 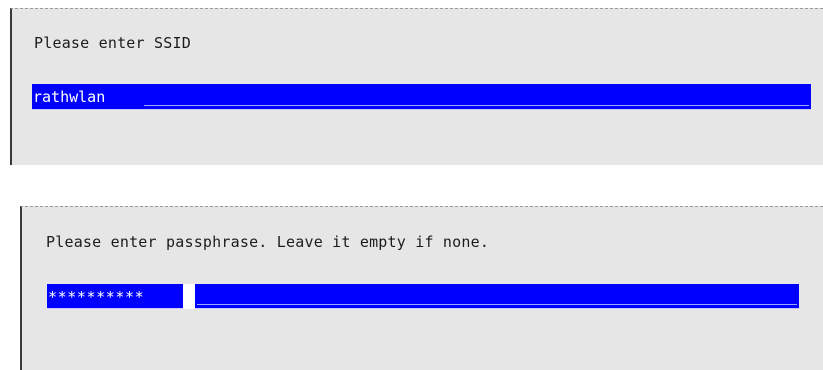 I want to click on ssid-input-value: rathwlan, so click(x=69, y=97).